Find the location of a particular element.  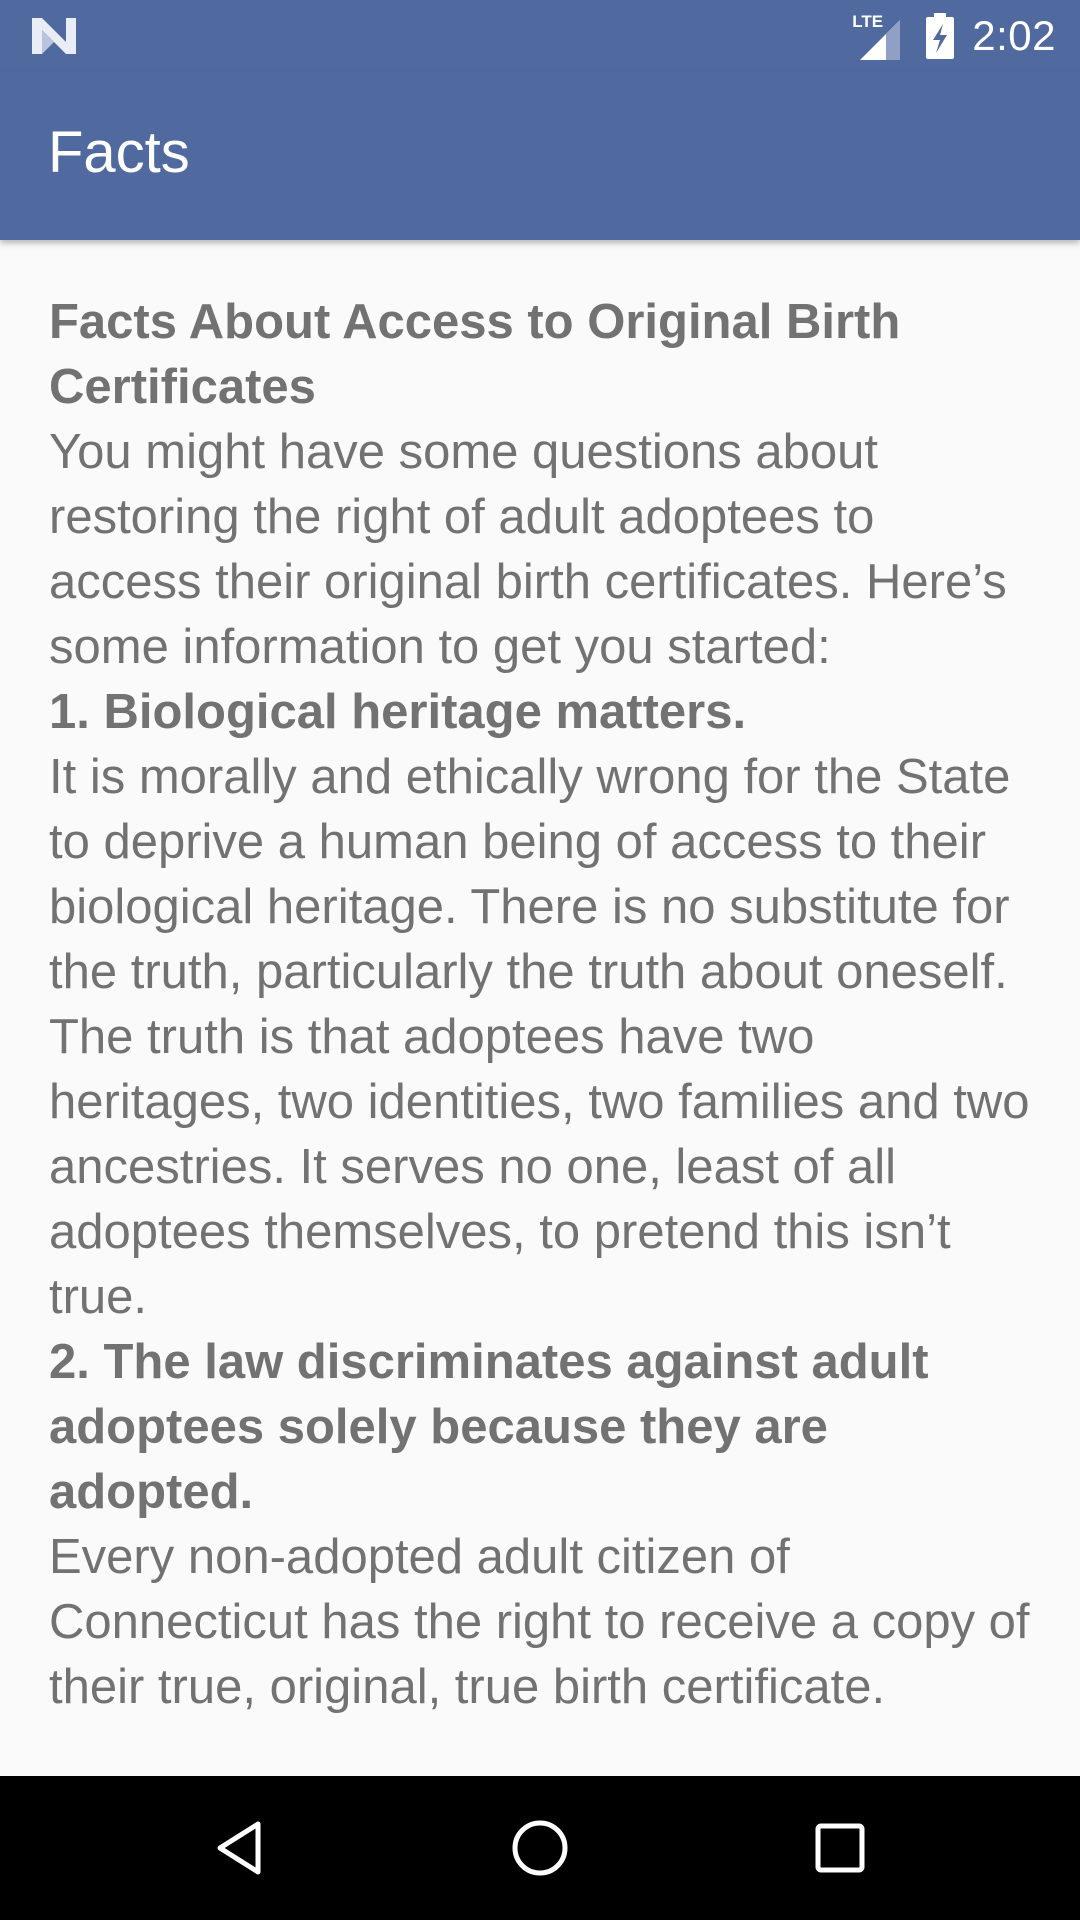

n-logo-icon is located at coordinates (54, 36).